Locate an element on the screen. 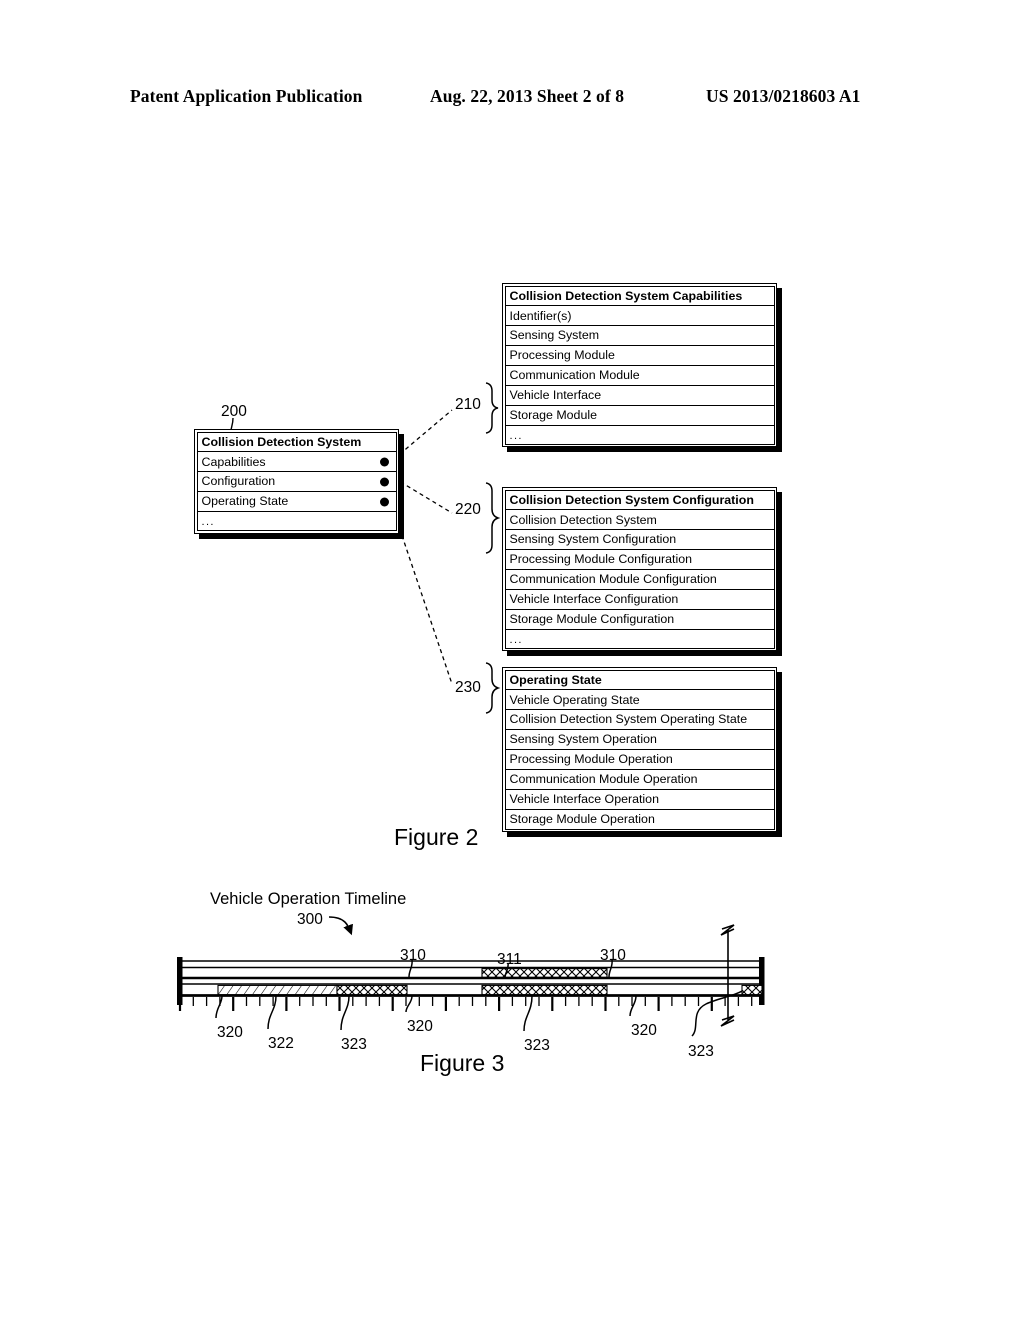 The height and width of the screenshot is (1320, 1024). timeline-callout-322-4: 322 is located at coordinates (281, 1043).